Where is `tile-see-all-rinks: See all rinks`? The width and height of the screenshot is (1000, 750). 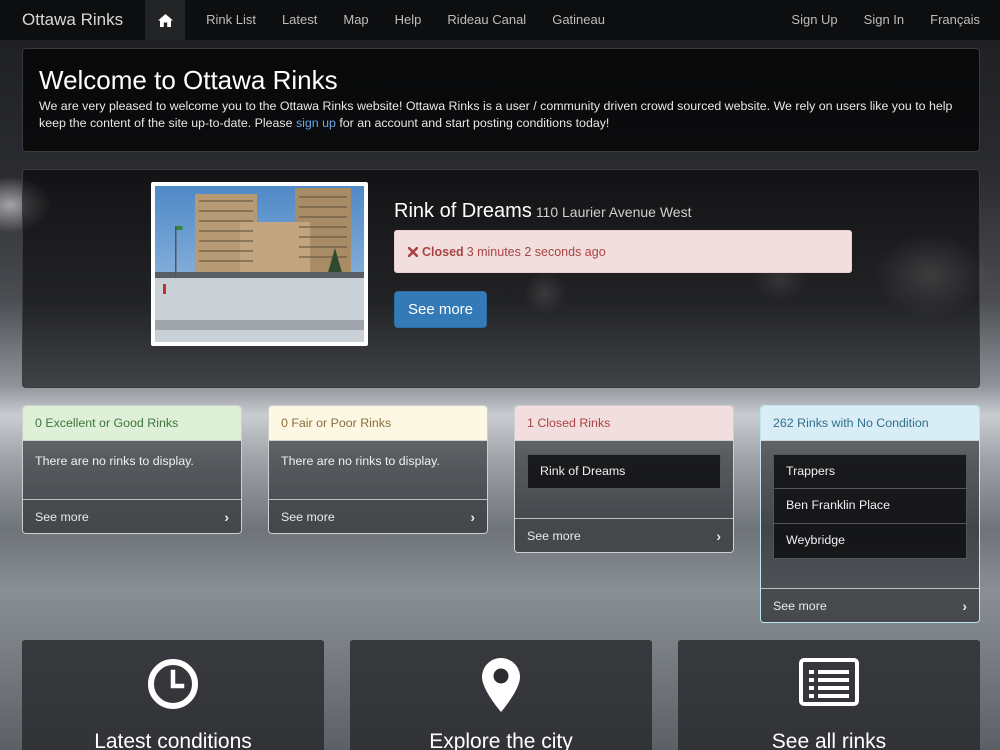
tile-see-all-rinks: See all rinks is located at coordinates (829, 695).